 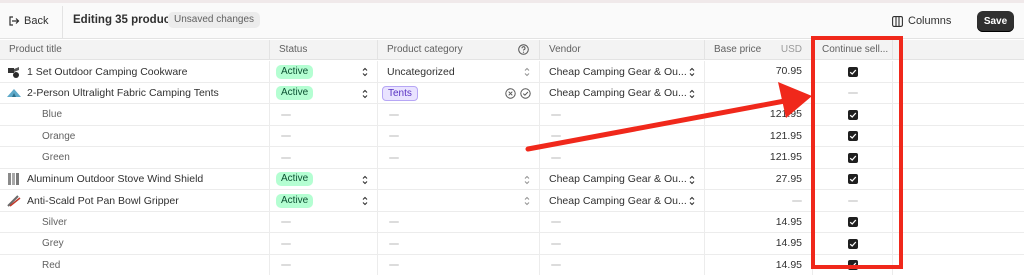 What do you see at coordinates (103, 200) in the screenshot?
I see `product-title: Anti-Scald Pot Pan Bowl Gripper` at bounding box center [103, 200].